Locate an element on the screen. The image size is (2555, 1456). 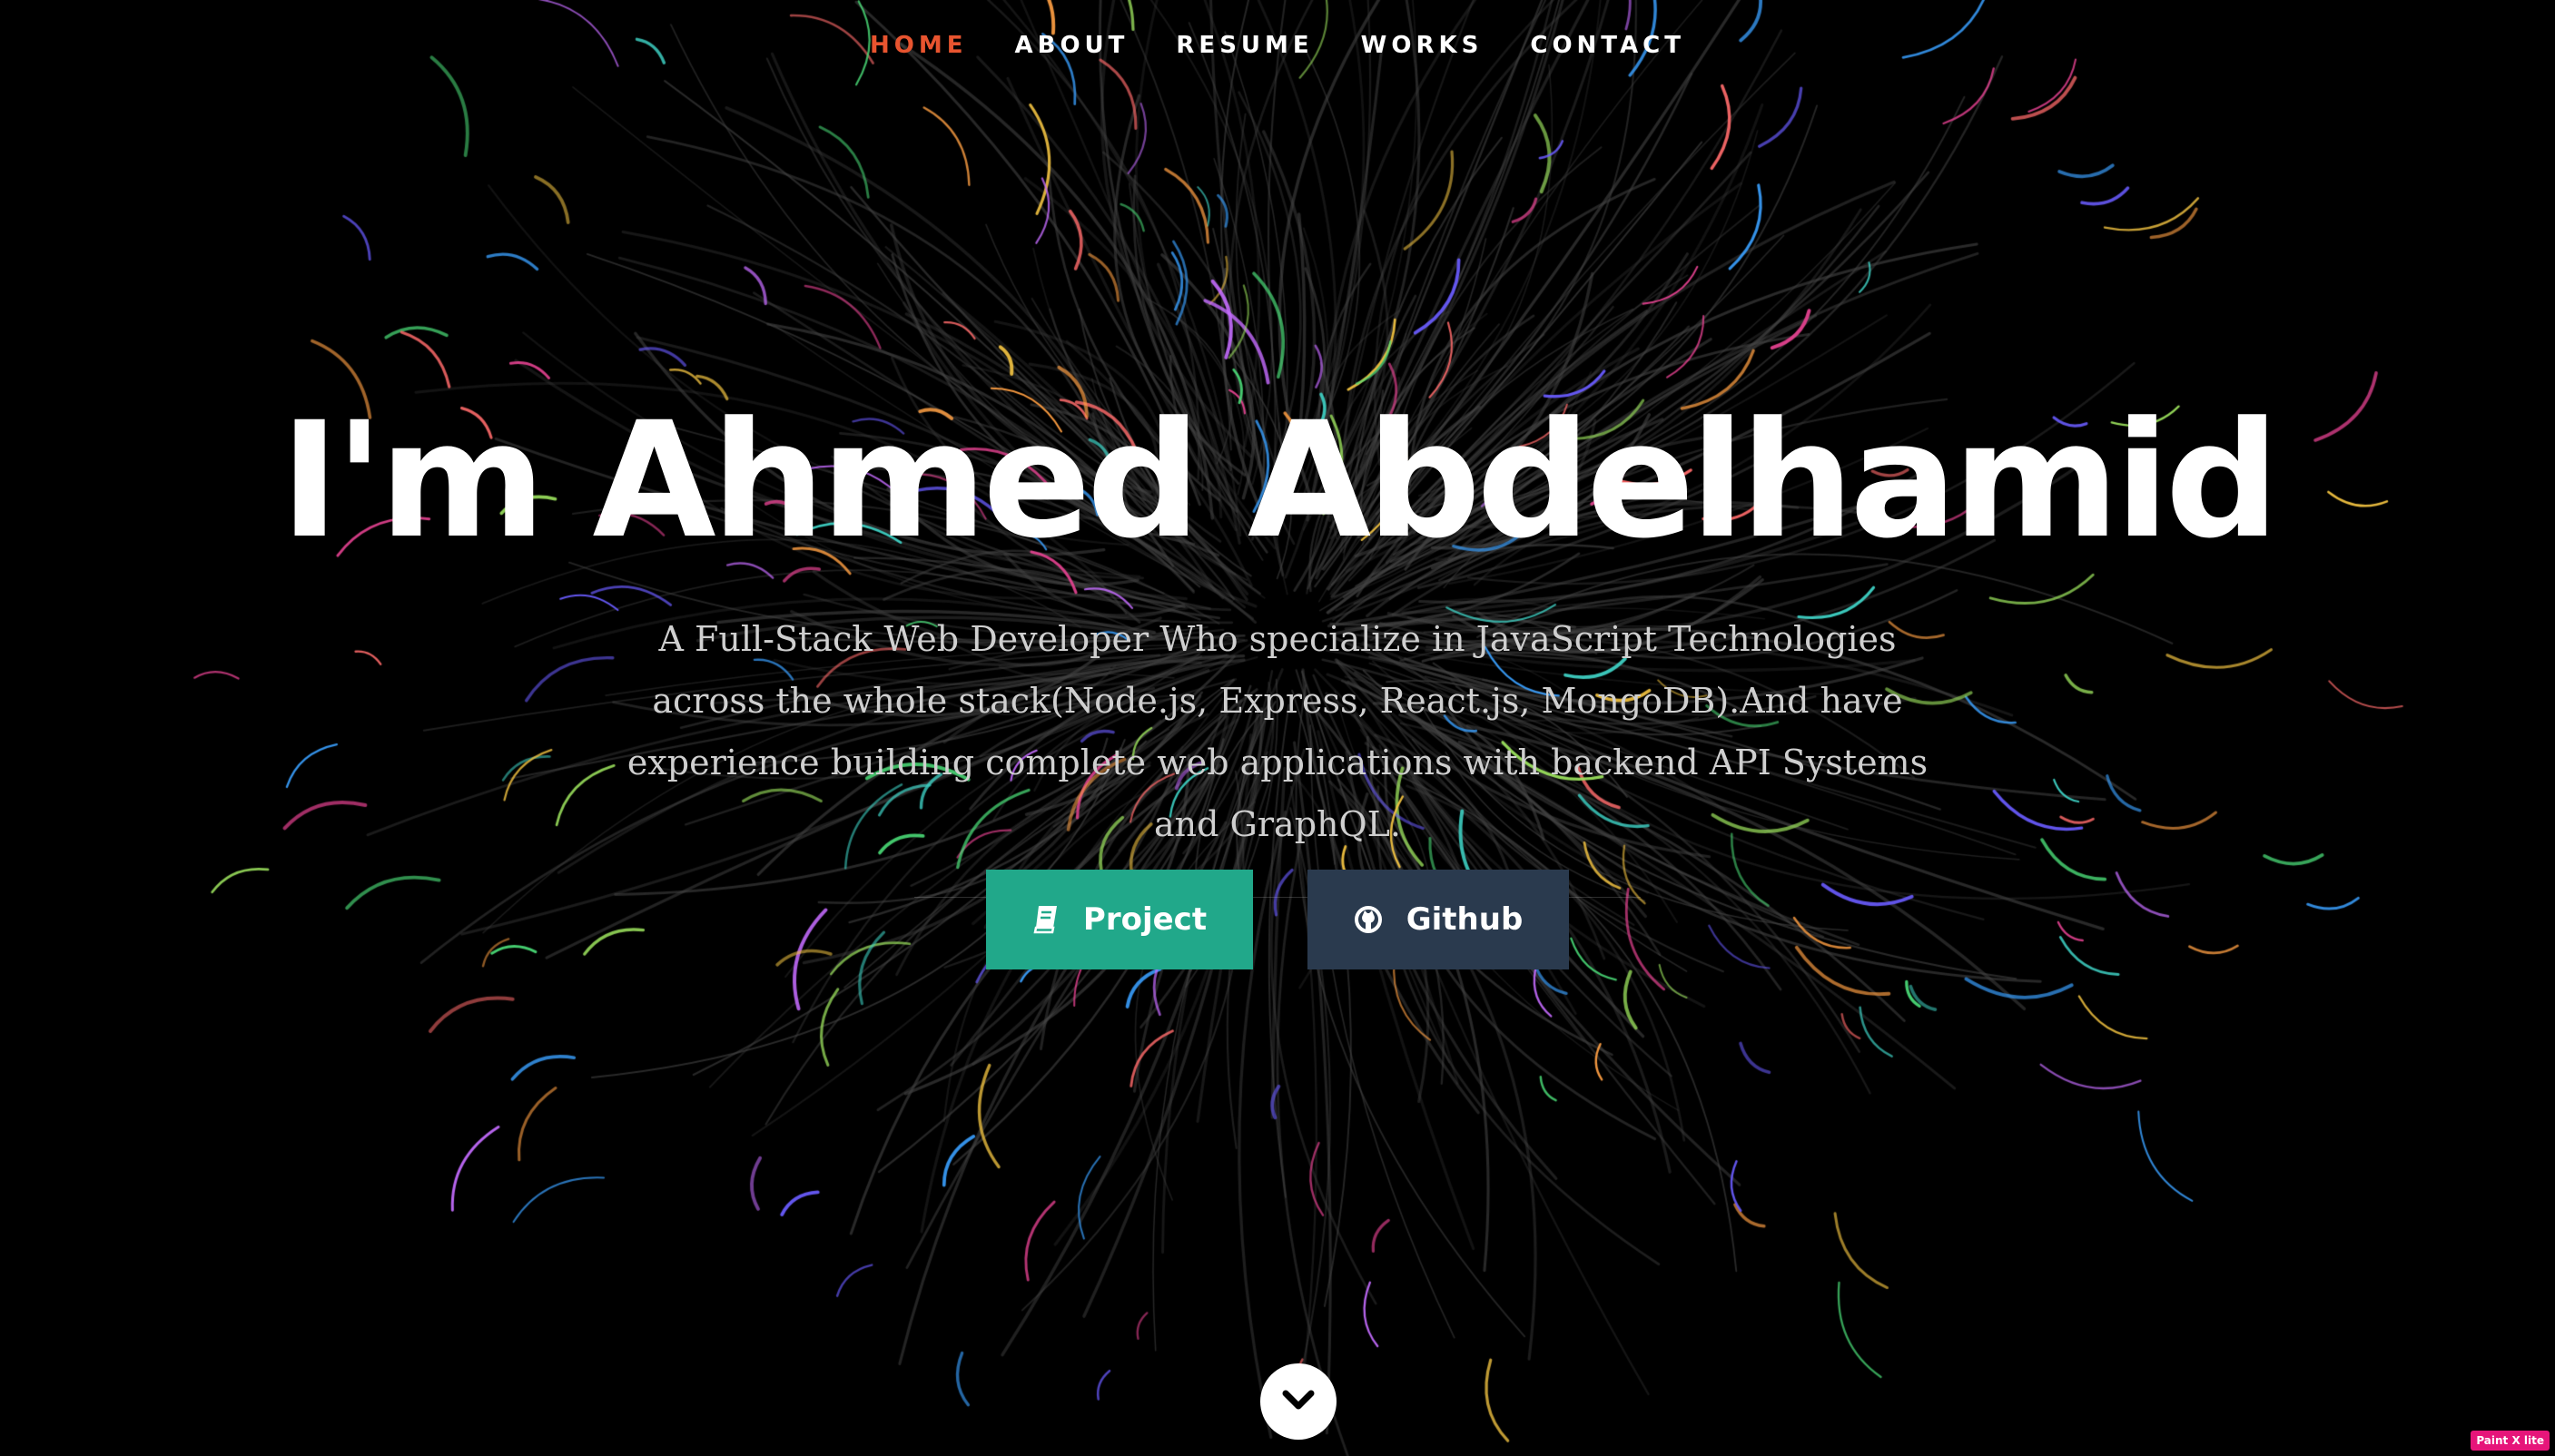
nav-link-contact: CONTACT is located at coordinates (1607, 46).